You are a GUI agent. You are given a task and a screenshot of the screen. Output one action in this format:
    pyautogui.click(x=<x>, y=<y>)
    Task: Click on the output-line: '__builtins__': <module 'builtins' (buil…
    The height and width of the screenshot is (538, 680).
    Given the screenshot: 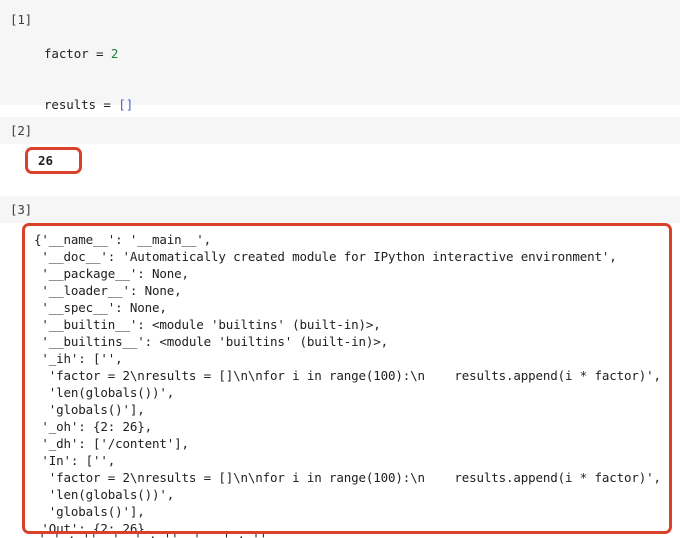 What is the action you would take?
    pyautogui.click(x=211, y=341)
    